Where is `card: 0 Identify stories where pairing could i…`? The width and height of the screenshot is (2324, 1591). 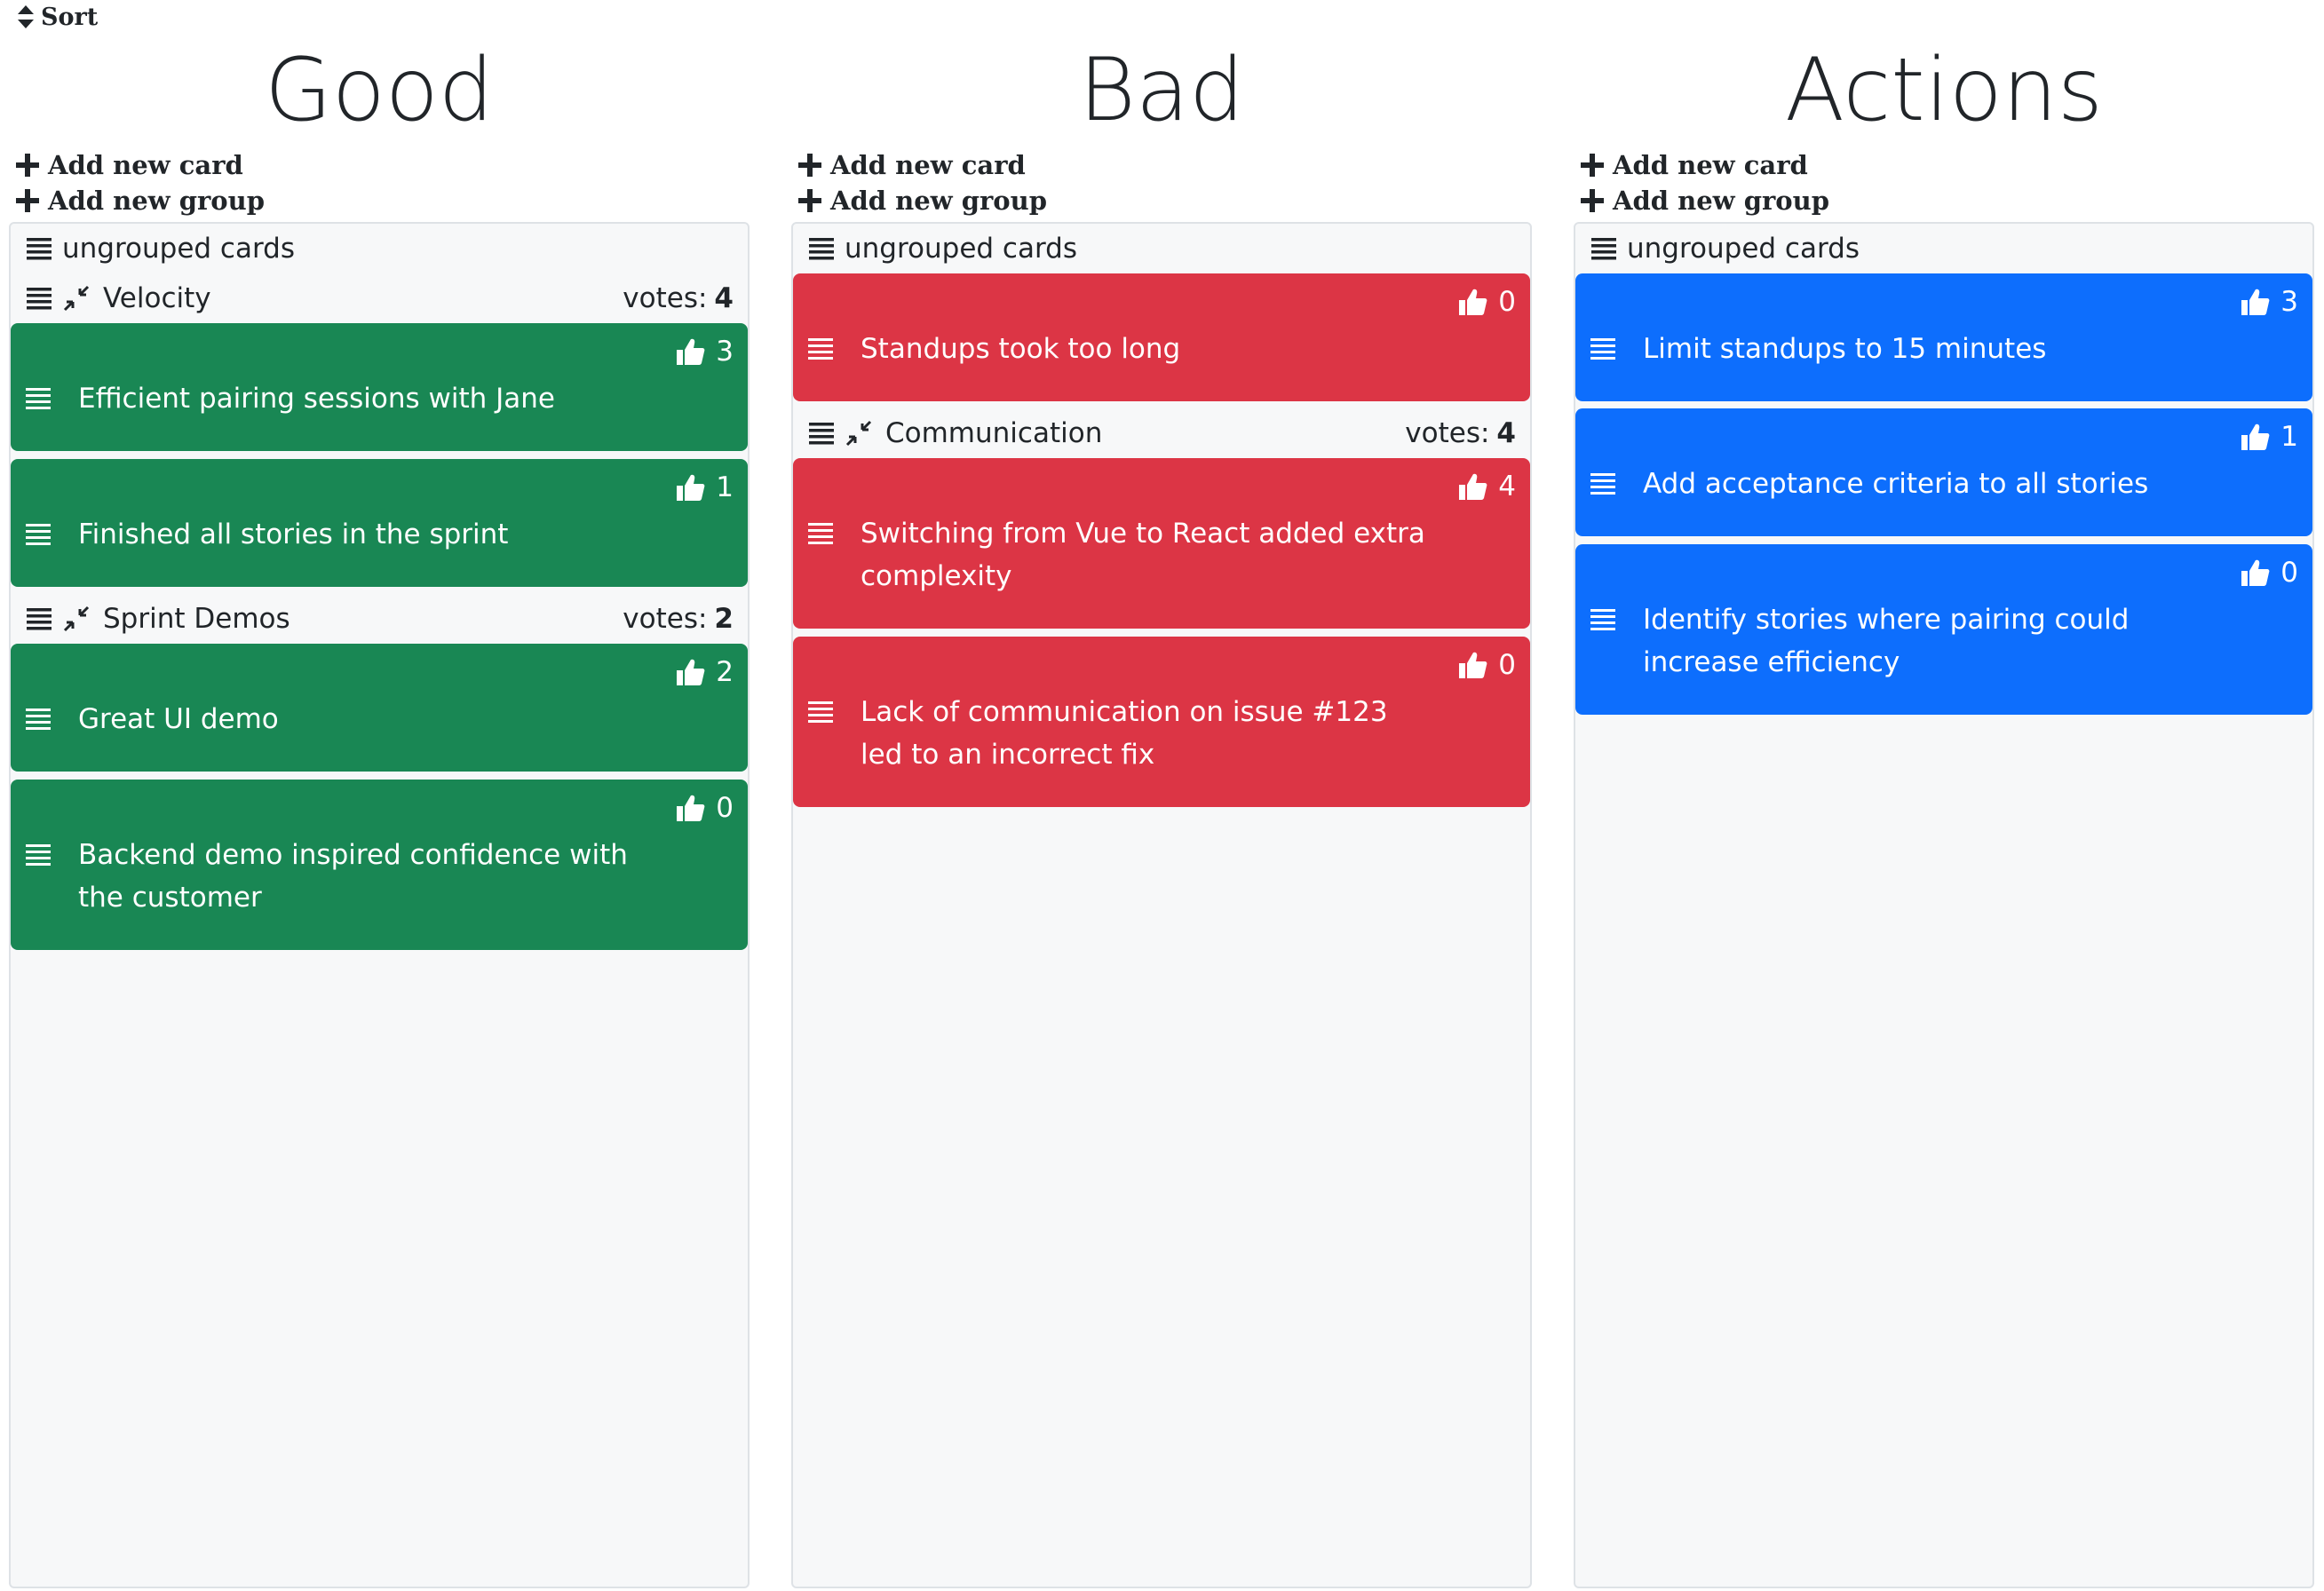
card: 0 Identify stories where pairing could i… is located at coordinates (1944, 629).